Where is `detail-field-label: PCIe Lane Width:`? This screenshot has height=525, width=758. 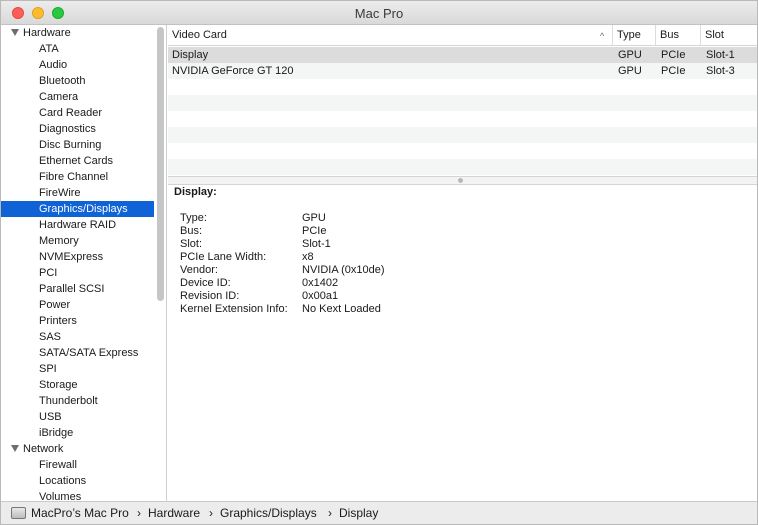
detail-field-label: PCIe Lane Width: is located at coordinates (223, 257).